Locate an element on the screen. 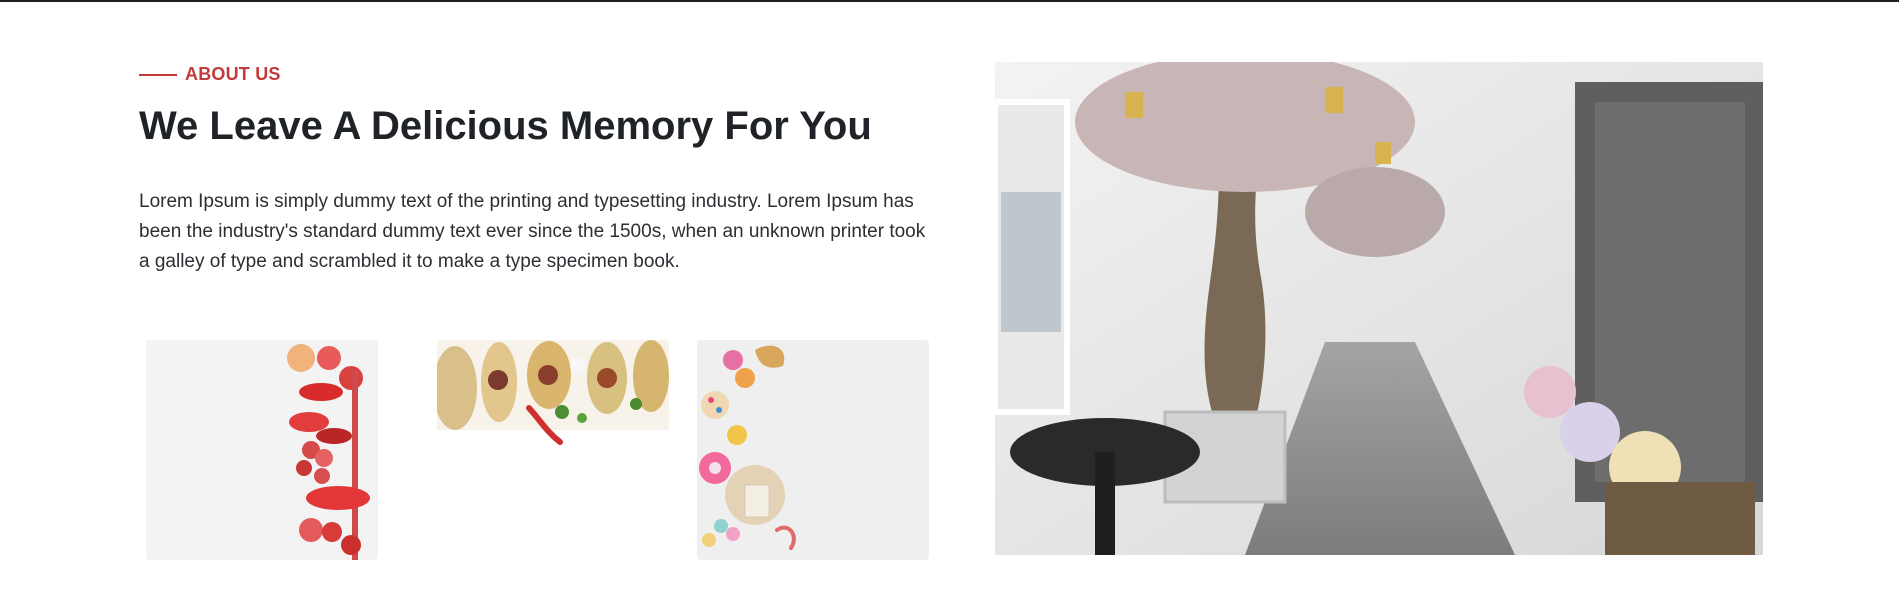  thumbnail-red-foods is located at coordinates (262, 450).